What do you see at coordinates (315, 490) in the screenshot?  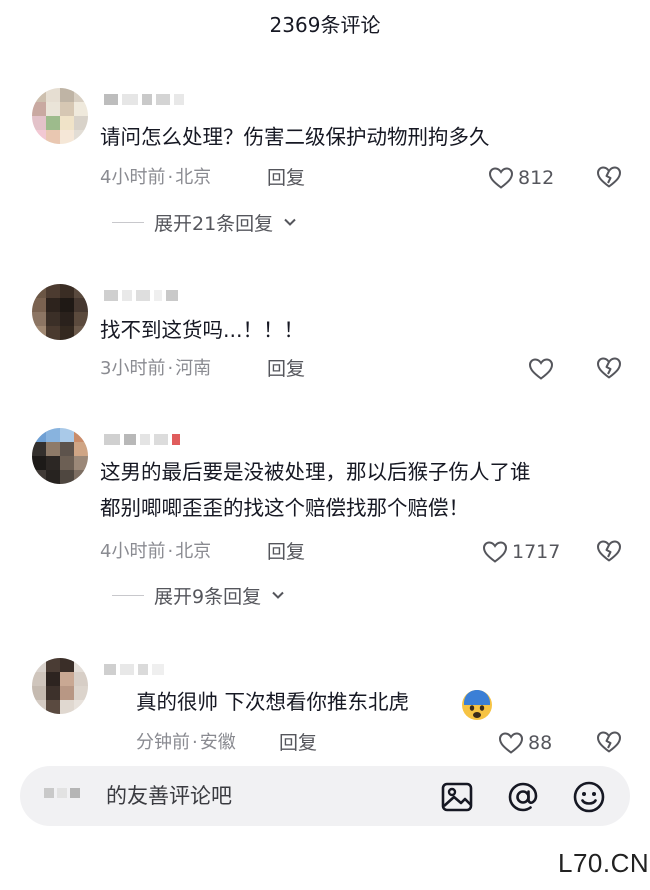 I see `comment-text: 这男的最后要是没被处理，那以后猴子伤人了谁 都别唧唧歪歪的找这个赔偿找那个赔偿！` at bounding box center [315, 490].